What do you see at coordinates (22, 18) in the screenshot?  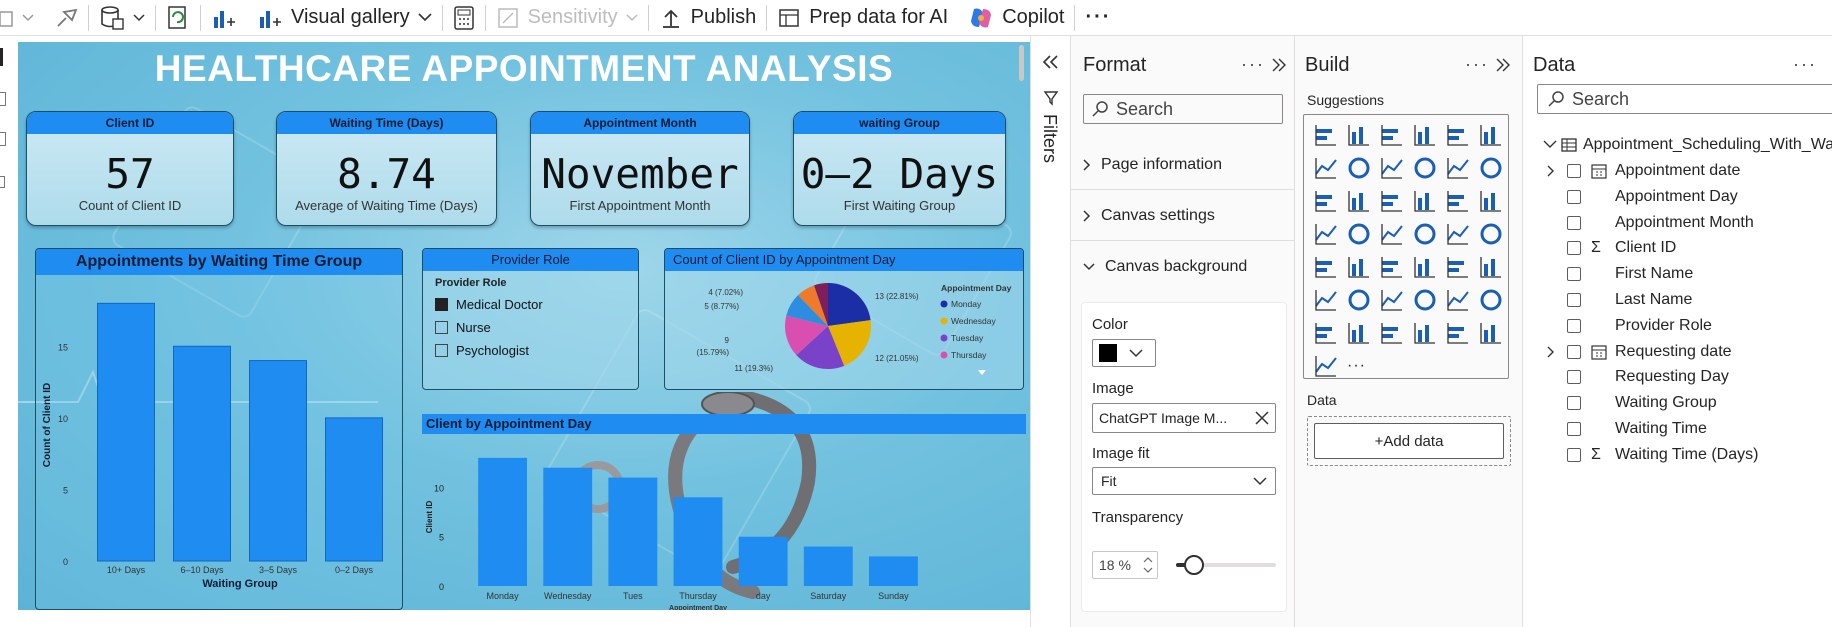 I see `paste-button` at bounding box center [22, 18].